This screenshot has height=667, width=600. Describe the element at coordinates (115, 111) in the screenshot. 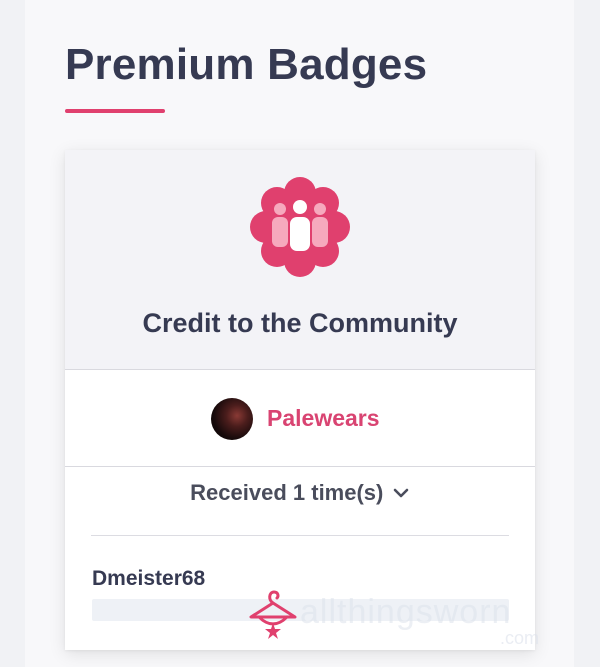

I see `title-underline` at that location.